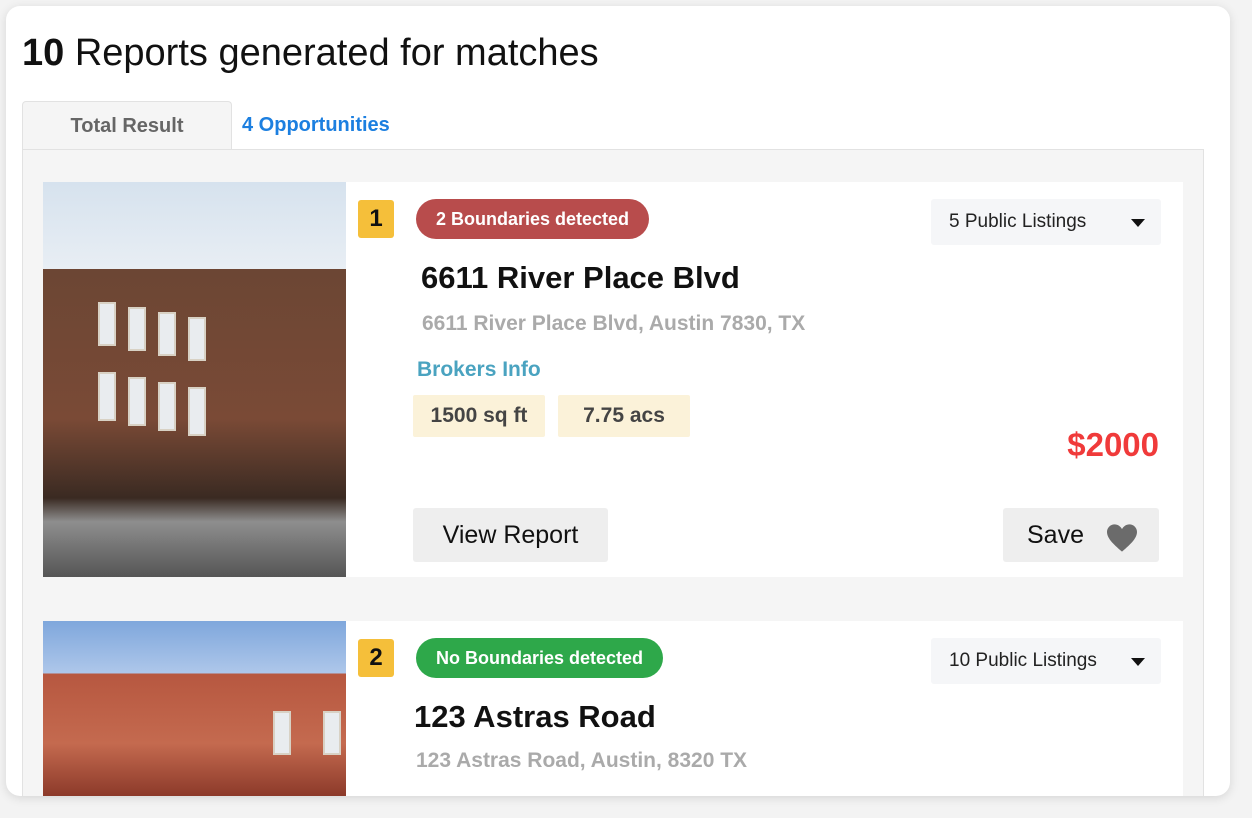 The height and width of the screenshot is (818, 1252). I want to click on tab-opportunities: 4 Opportunities, so click(316, 125).